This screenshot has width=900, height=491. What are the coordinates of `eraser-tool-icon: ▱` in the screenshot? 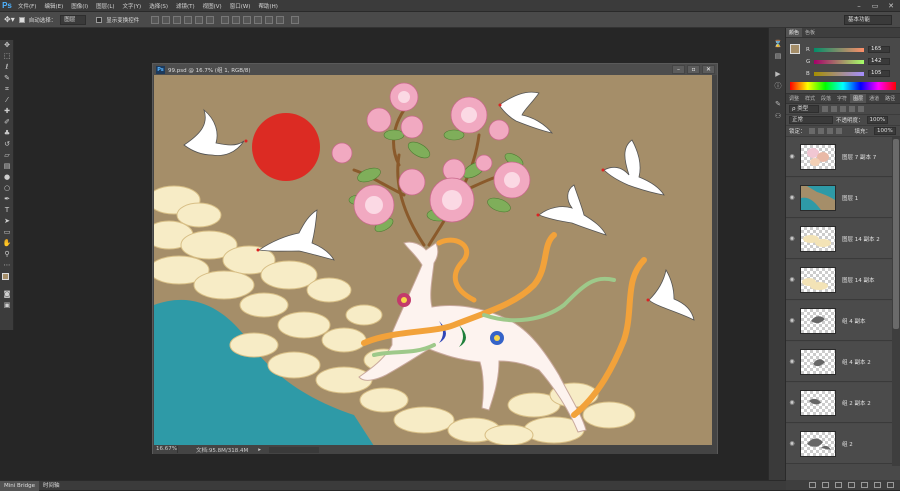 It's located at (7, 155).